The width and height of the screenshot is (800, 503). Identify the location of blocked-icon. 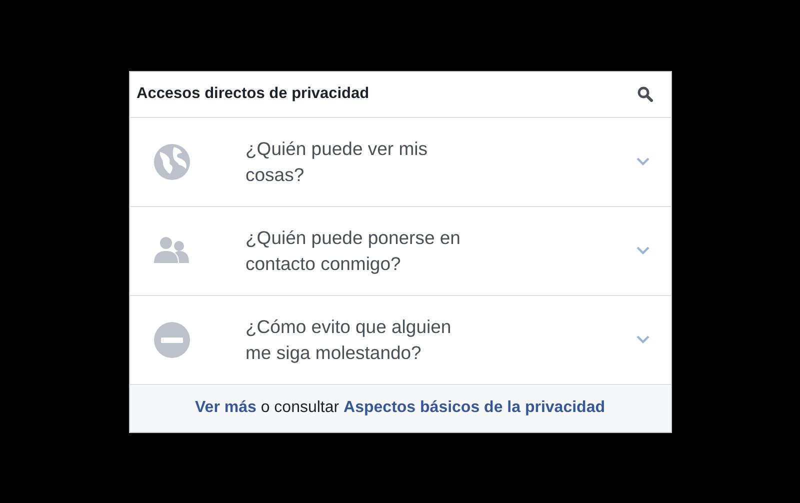
(172, 340).